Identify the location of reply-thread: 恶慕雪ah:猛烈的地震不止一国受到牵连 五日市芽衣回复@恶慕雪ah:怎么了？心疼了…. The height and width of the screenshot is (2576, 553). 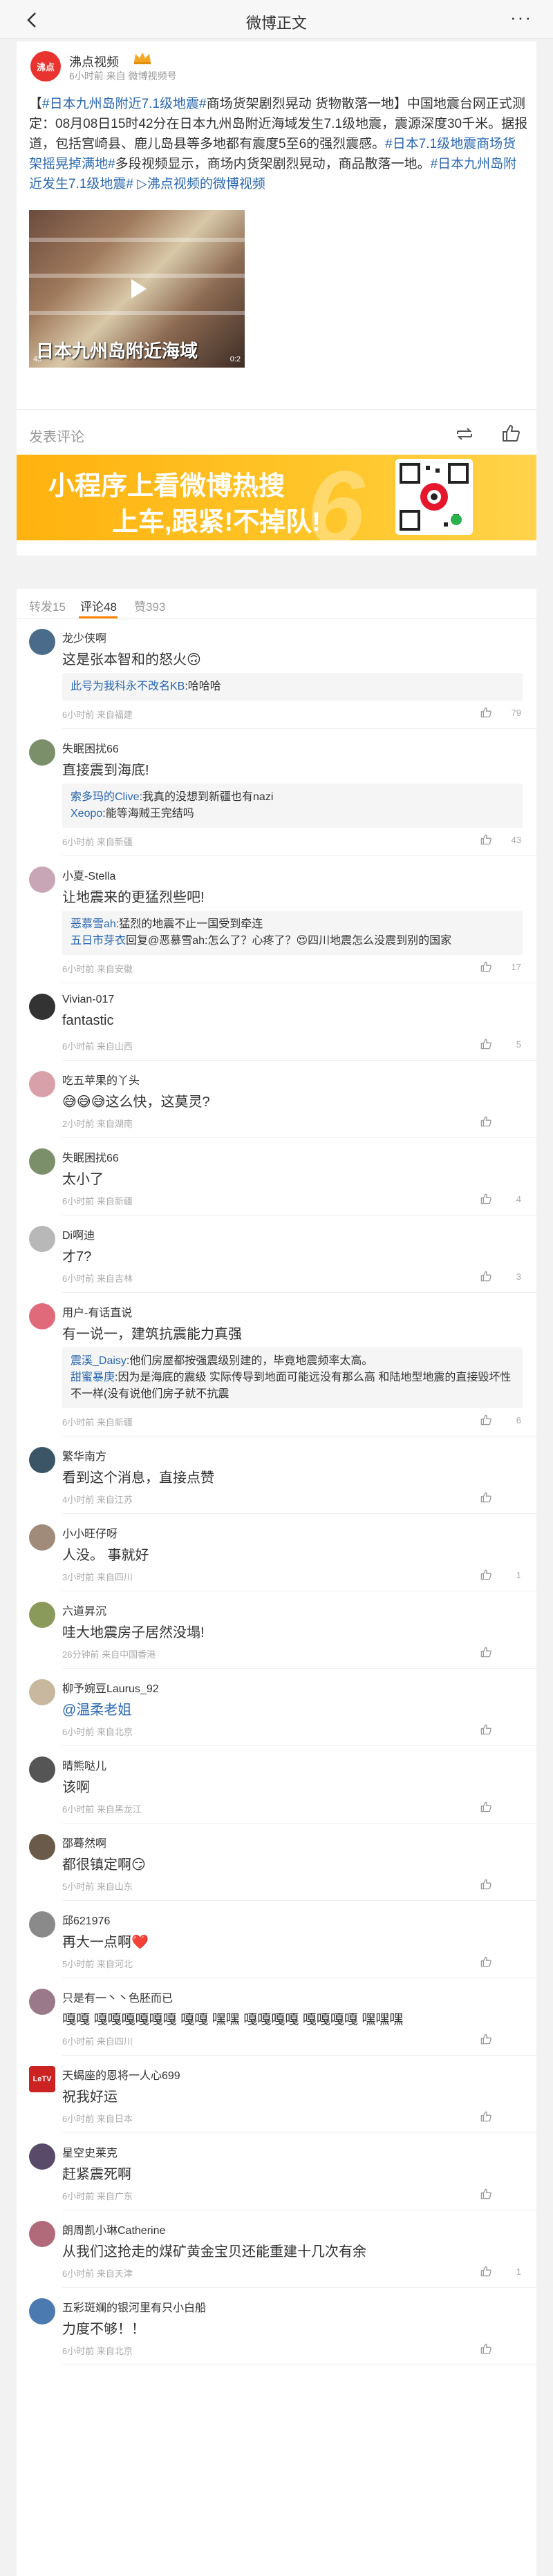
(292, 933).